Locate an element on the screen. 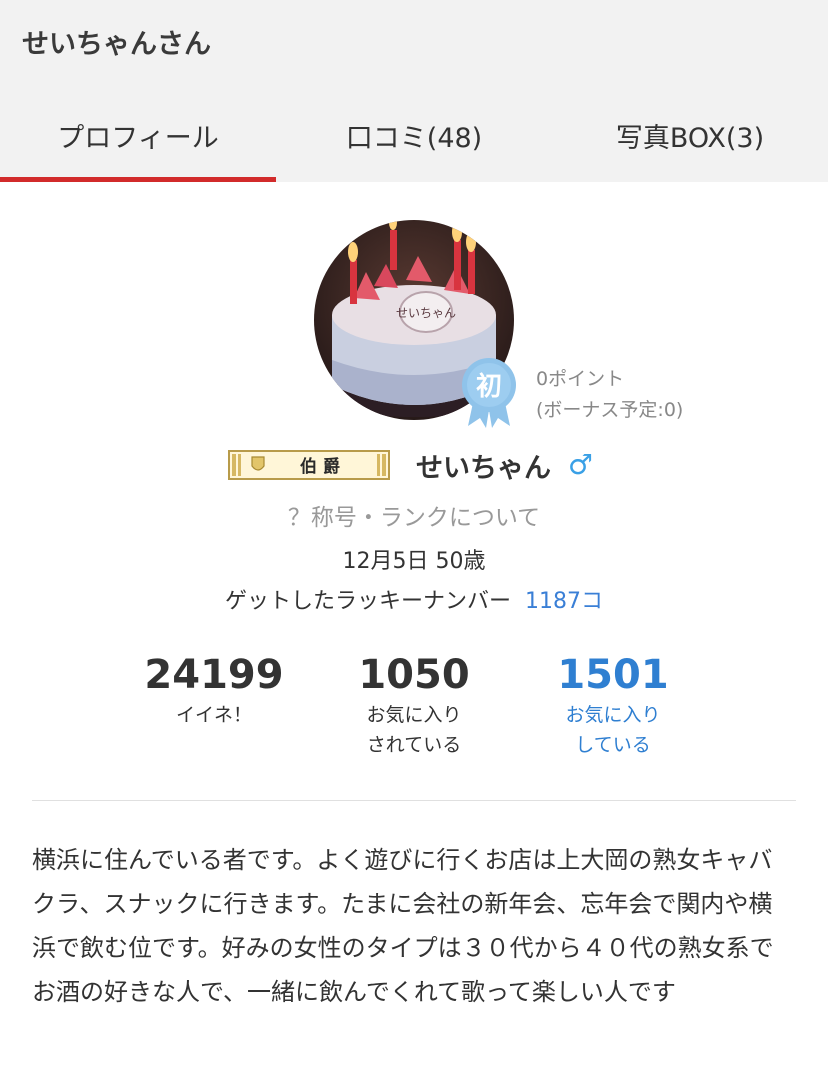 Image resolution: width=828 pixels, height=1072 pixels. stat-likes: 24199 イイネ！ is located at coordinates (214, 690).